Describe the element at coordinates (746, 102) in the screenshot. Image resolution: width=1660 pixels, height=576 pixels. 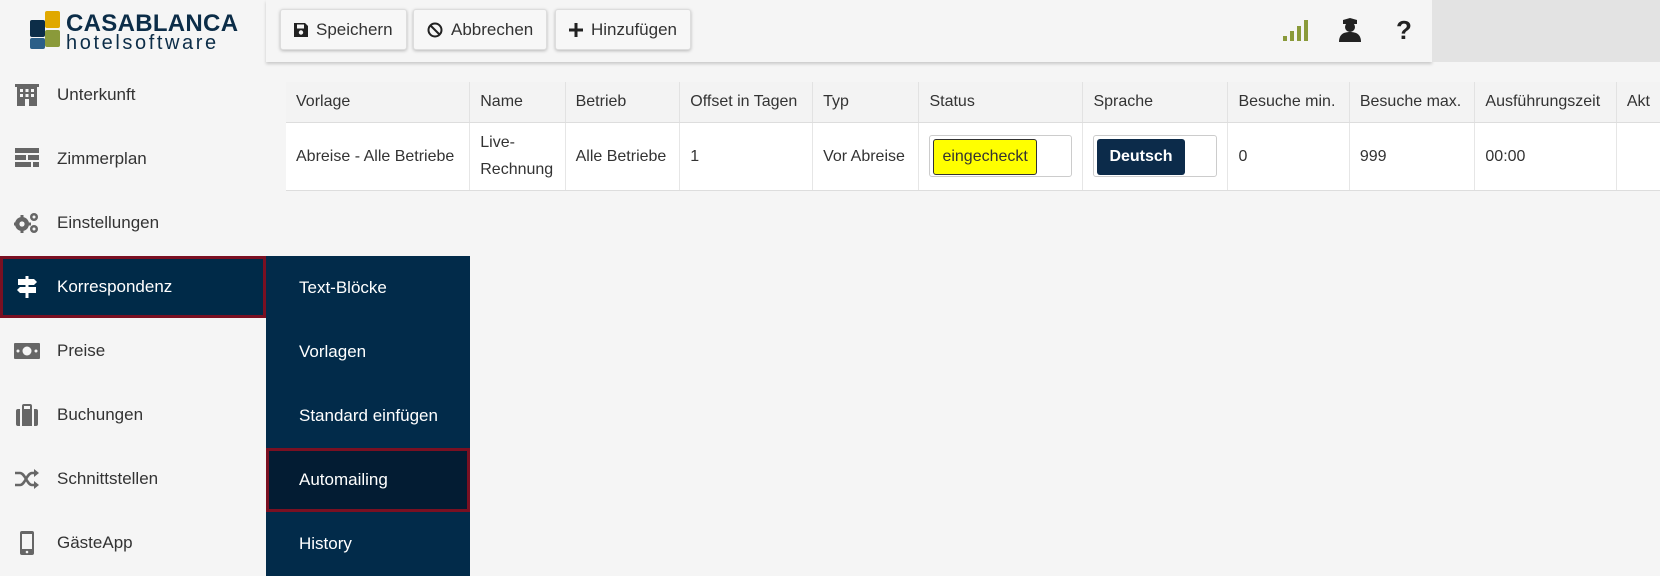
I see `column-header: Offset in Tagen` at that location.